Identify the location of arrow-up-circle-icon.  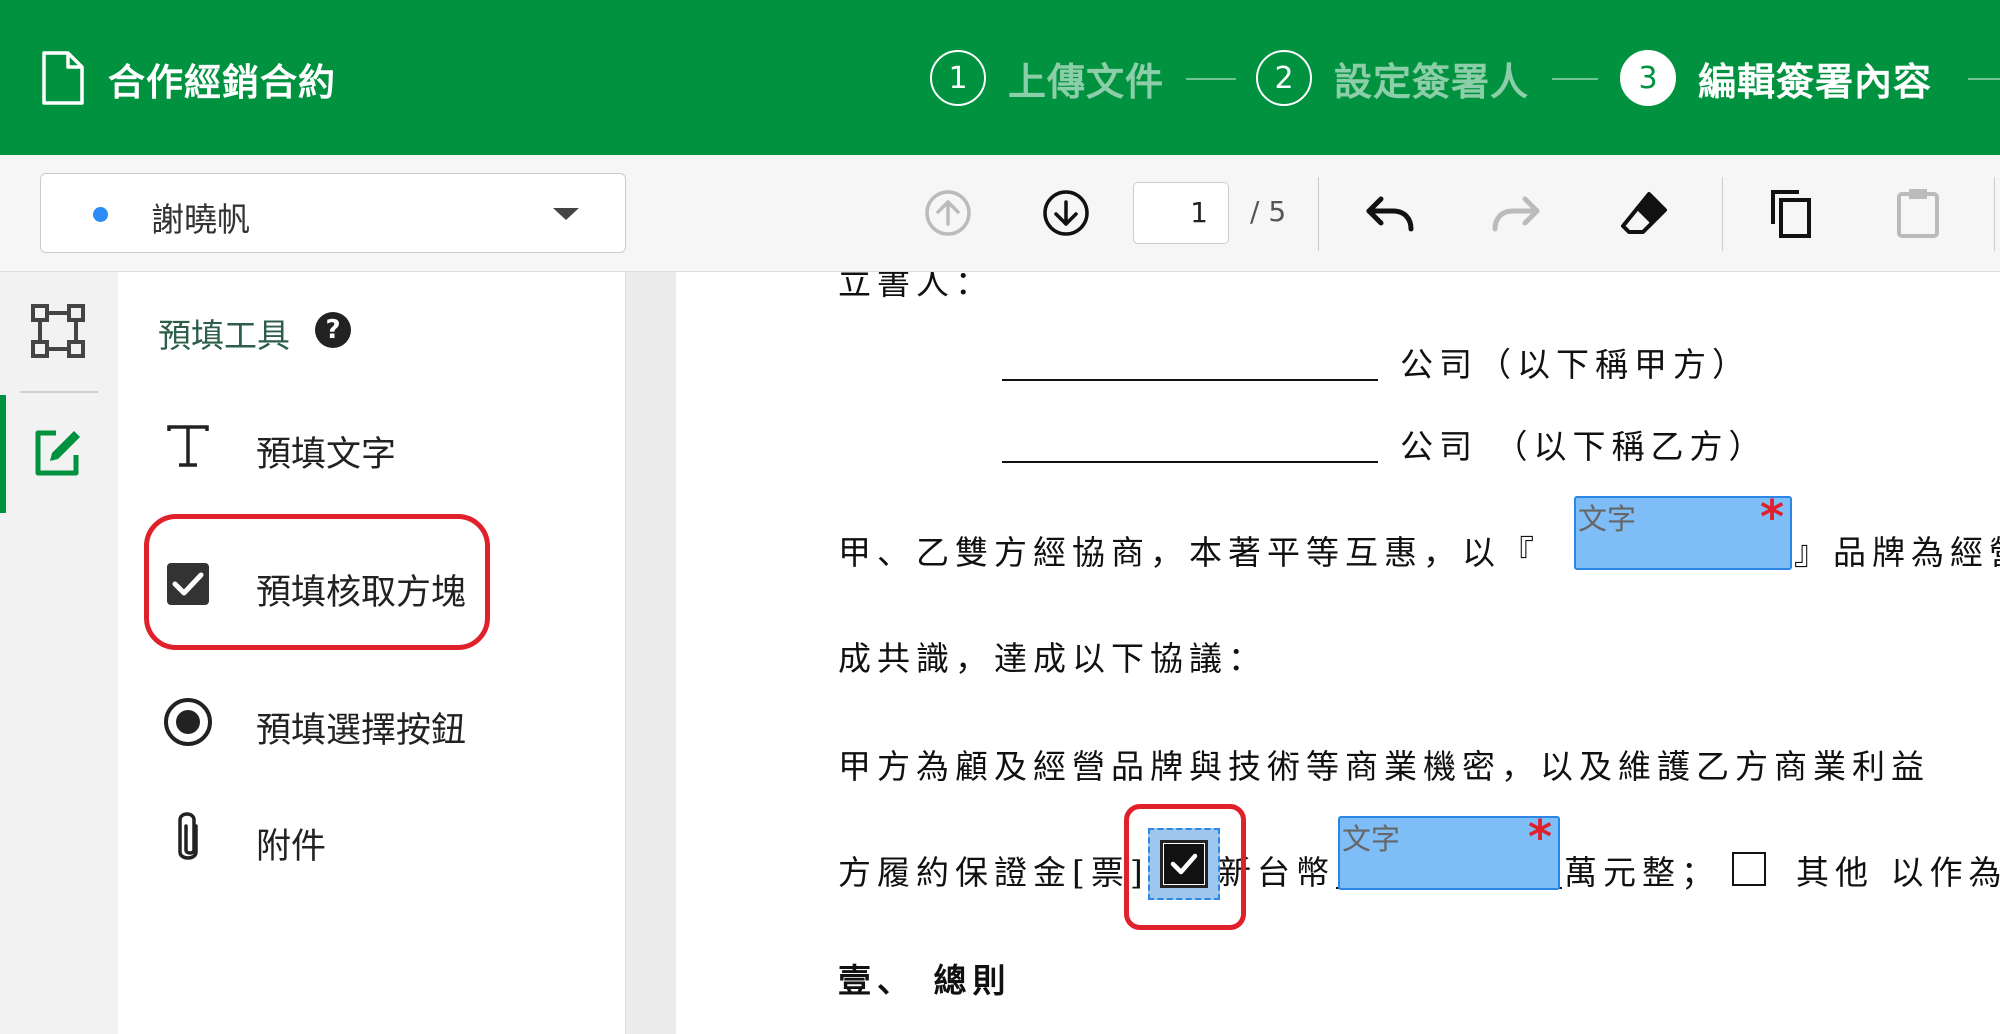
(948, 213).